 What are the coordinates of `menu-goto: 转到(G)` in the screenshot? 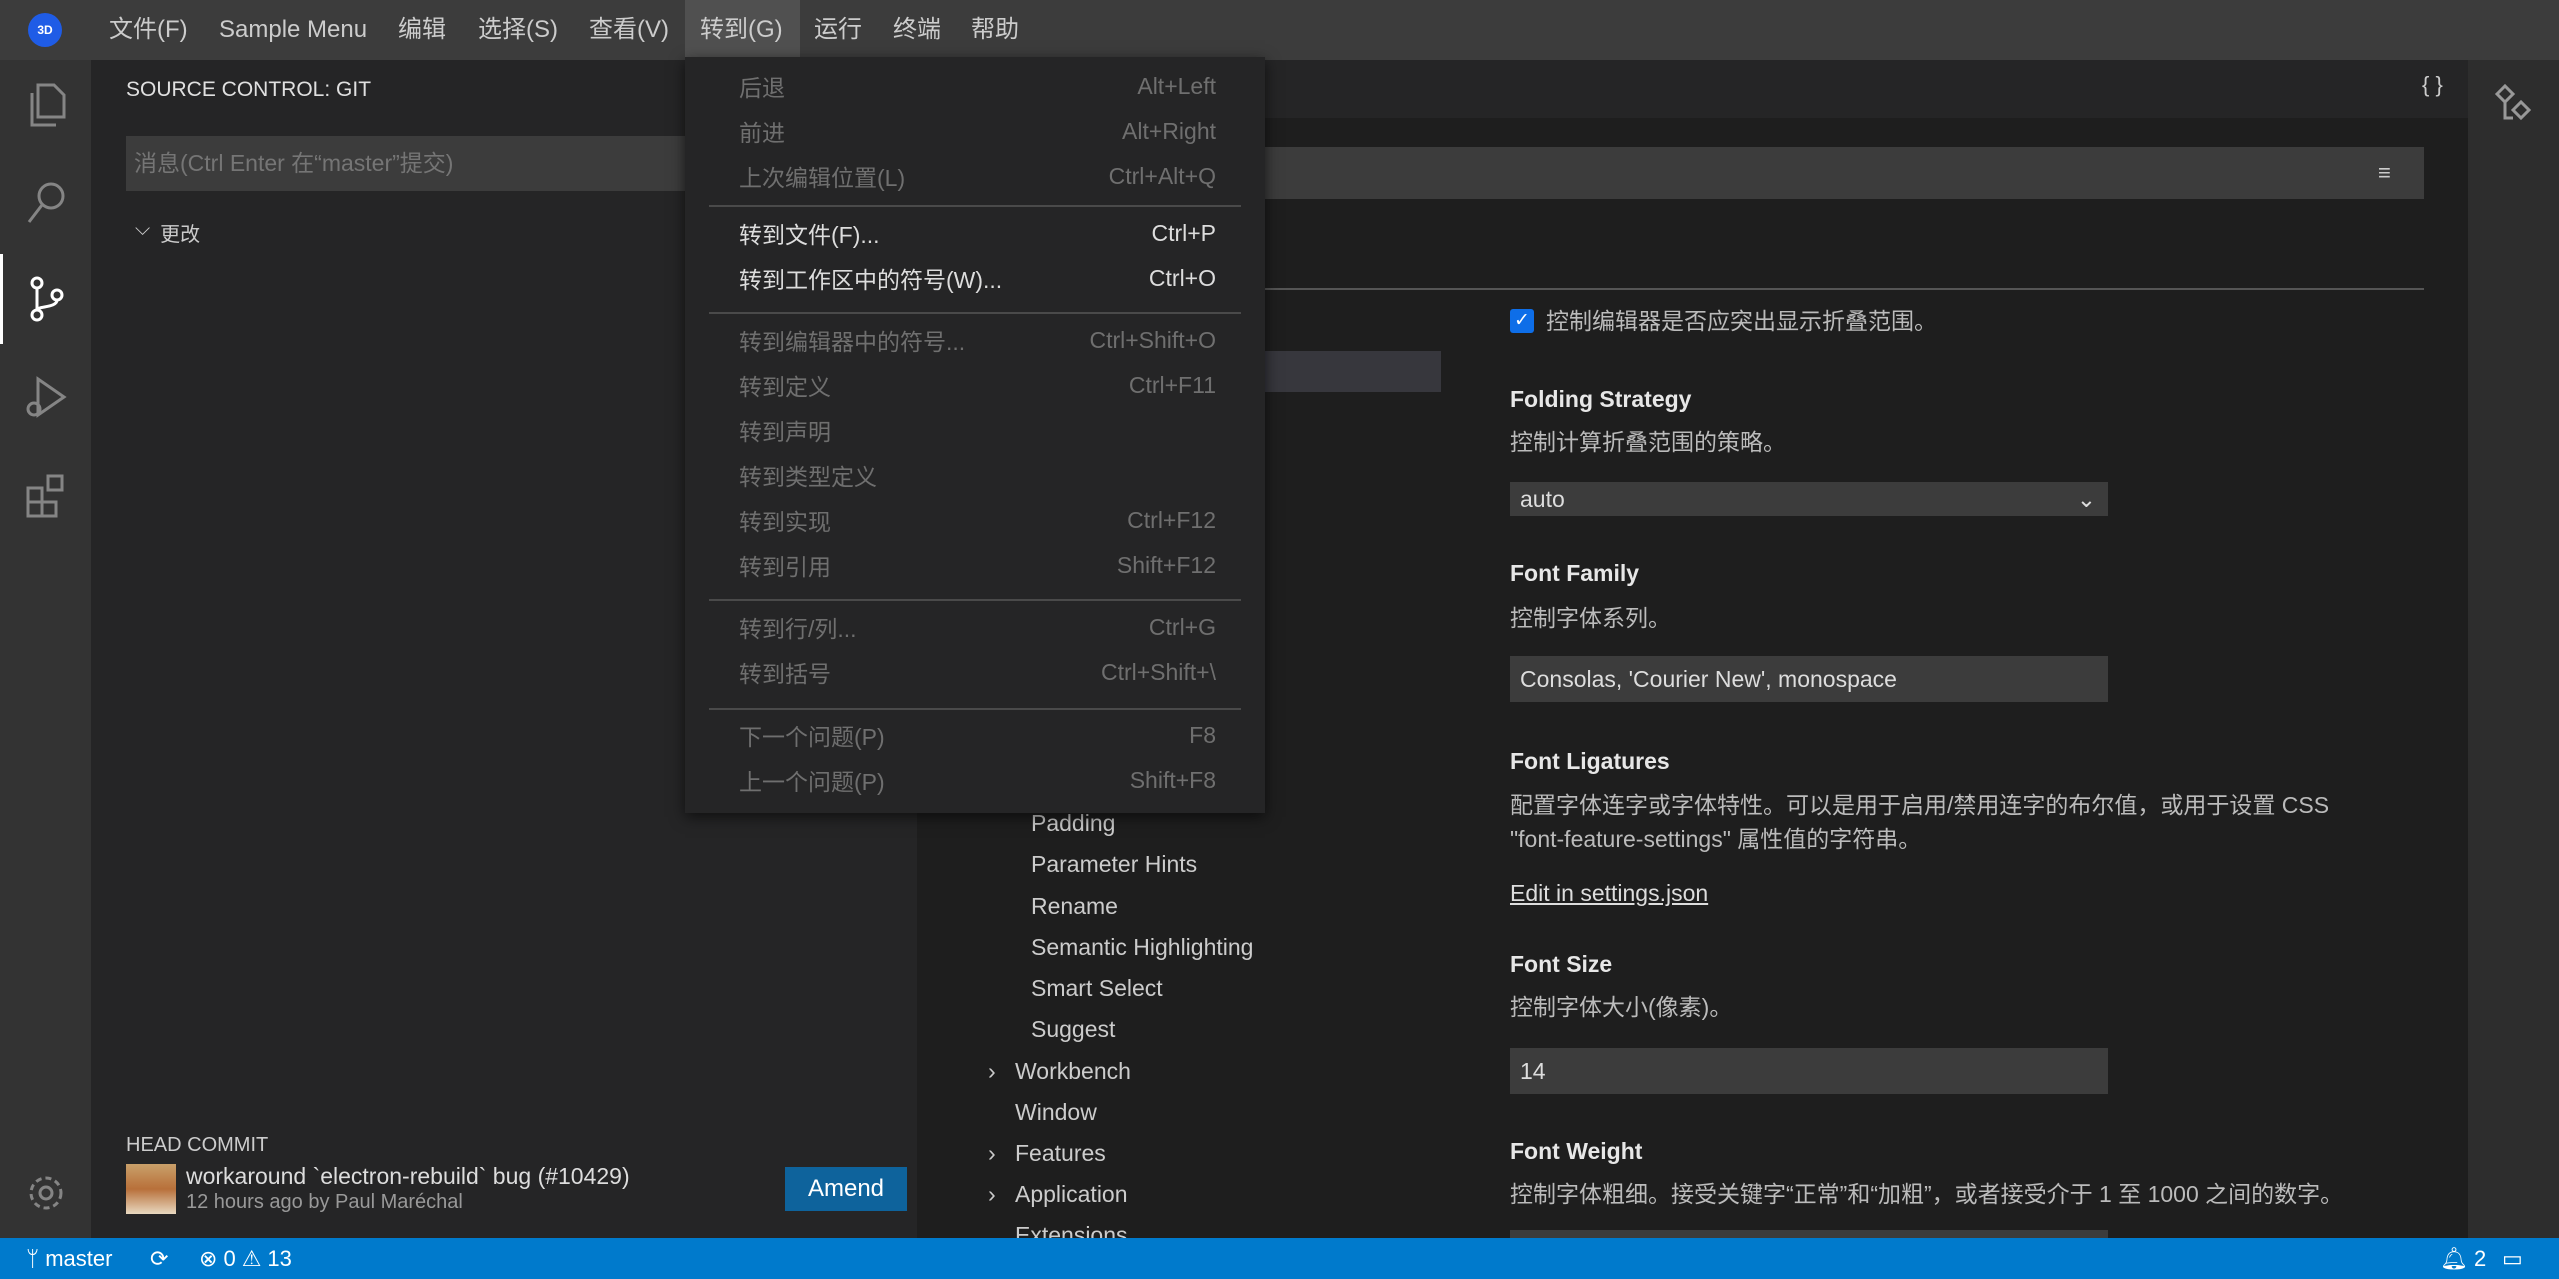 It's located at (742, 30).